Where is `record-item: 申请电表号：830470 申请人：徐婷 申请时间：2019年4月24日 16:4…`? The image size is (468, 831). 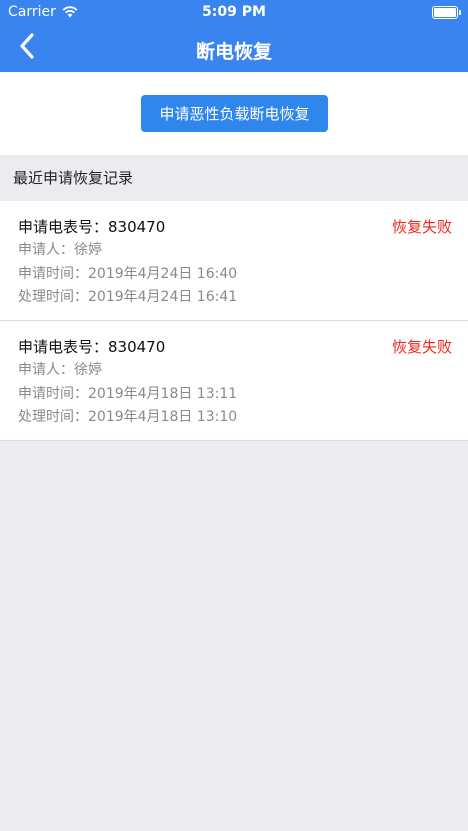
record-item: 申请电表号：830470 申请人：徐婷 申请时间：2019年4月24日 16:4… is located at coordinates (234, 261).